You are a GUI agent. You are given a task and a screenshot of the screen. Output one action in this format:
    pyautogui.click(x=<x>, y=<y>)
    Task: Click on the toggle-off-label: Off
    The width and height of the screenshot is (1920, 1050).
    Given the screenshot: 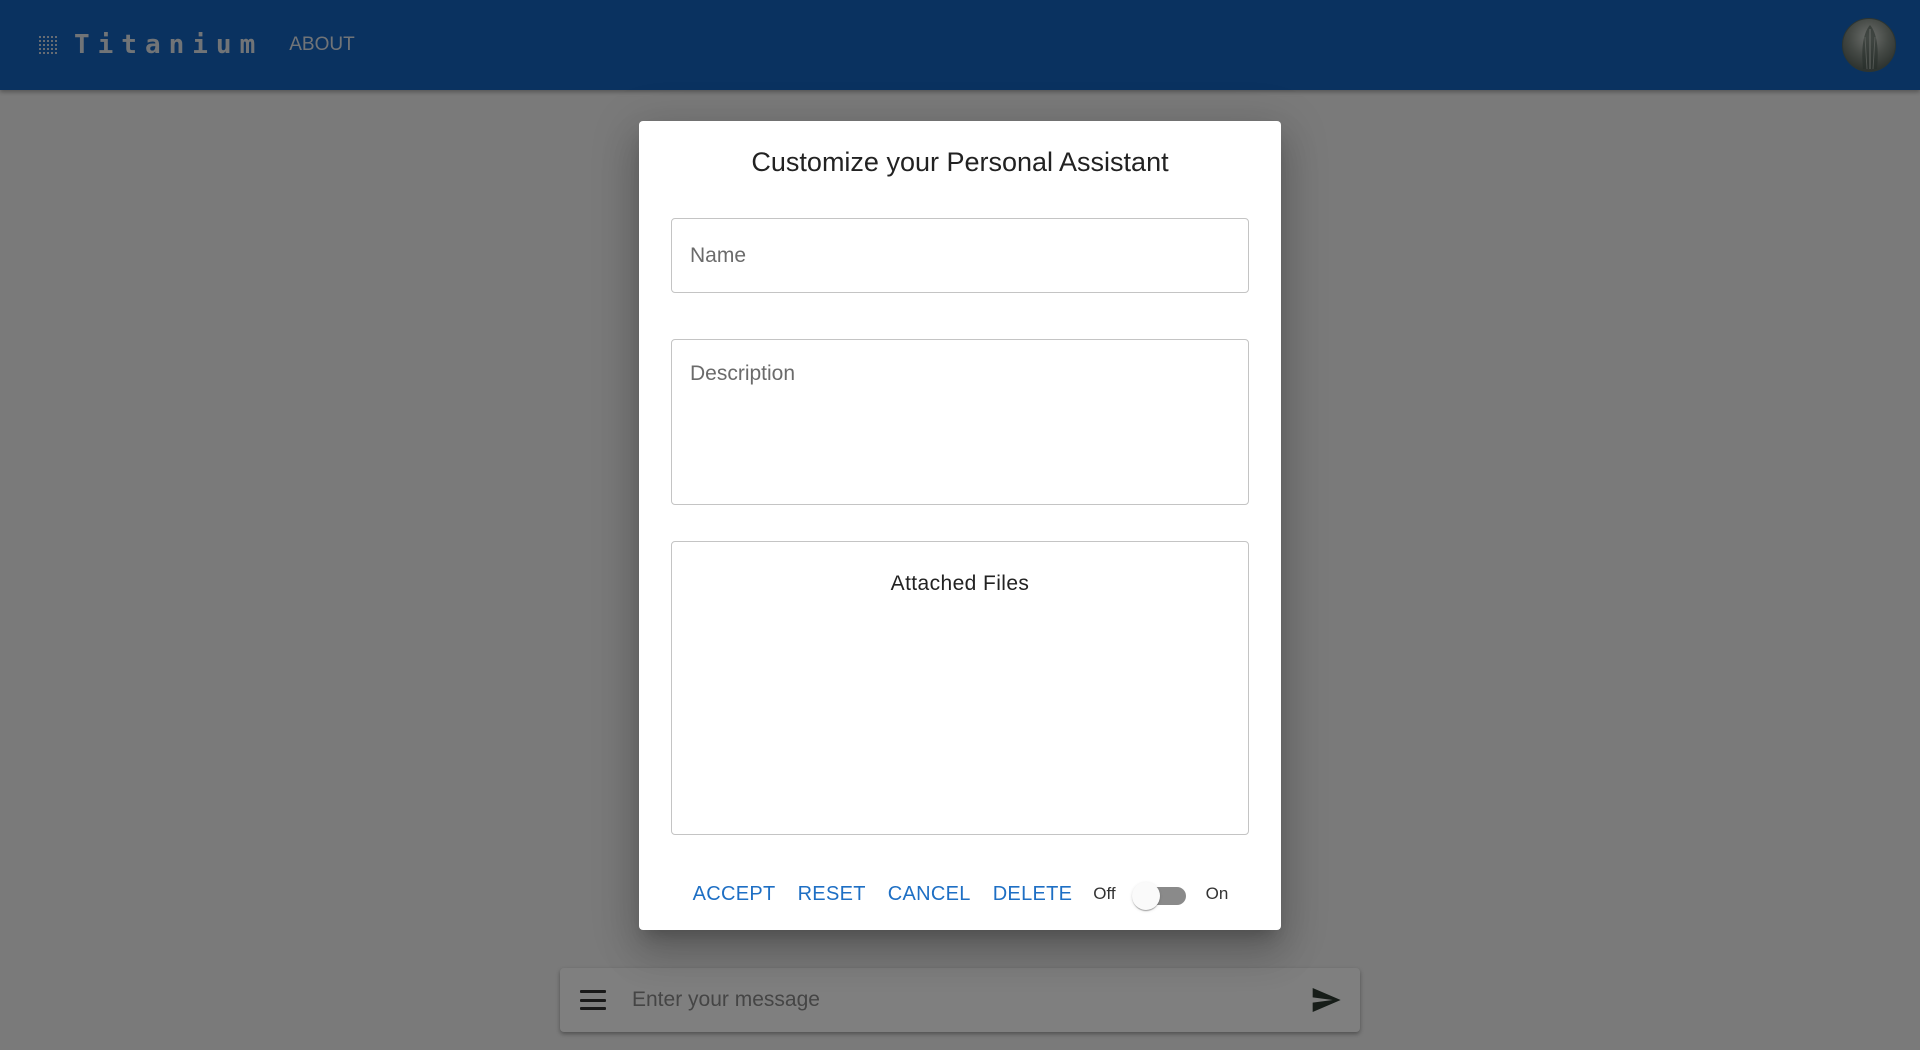 What is the action you would take?
    pyautogui.click(x=1104, y=893)
    